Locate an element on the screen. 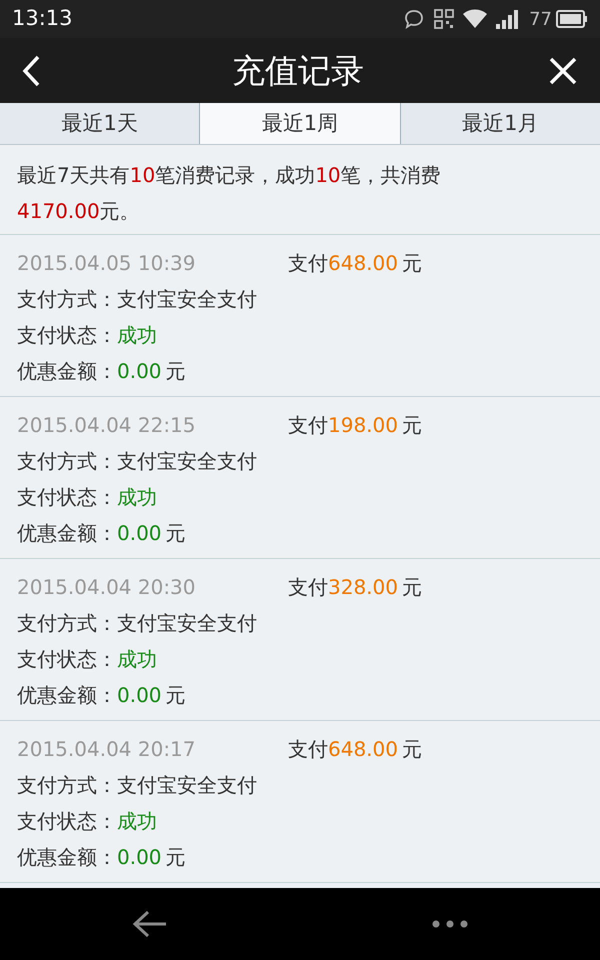 The image size is (600, 960). record-time: 2015.04.04 20:17 is located at coordinates (107, 749).